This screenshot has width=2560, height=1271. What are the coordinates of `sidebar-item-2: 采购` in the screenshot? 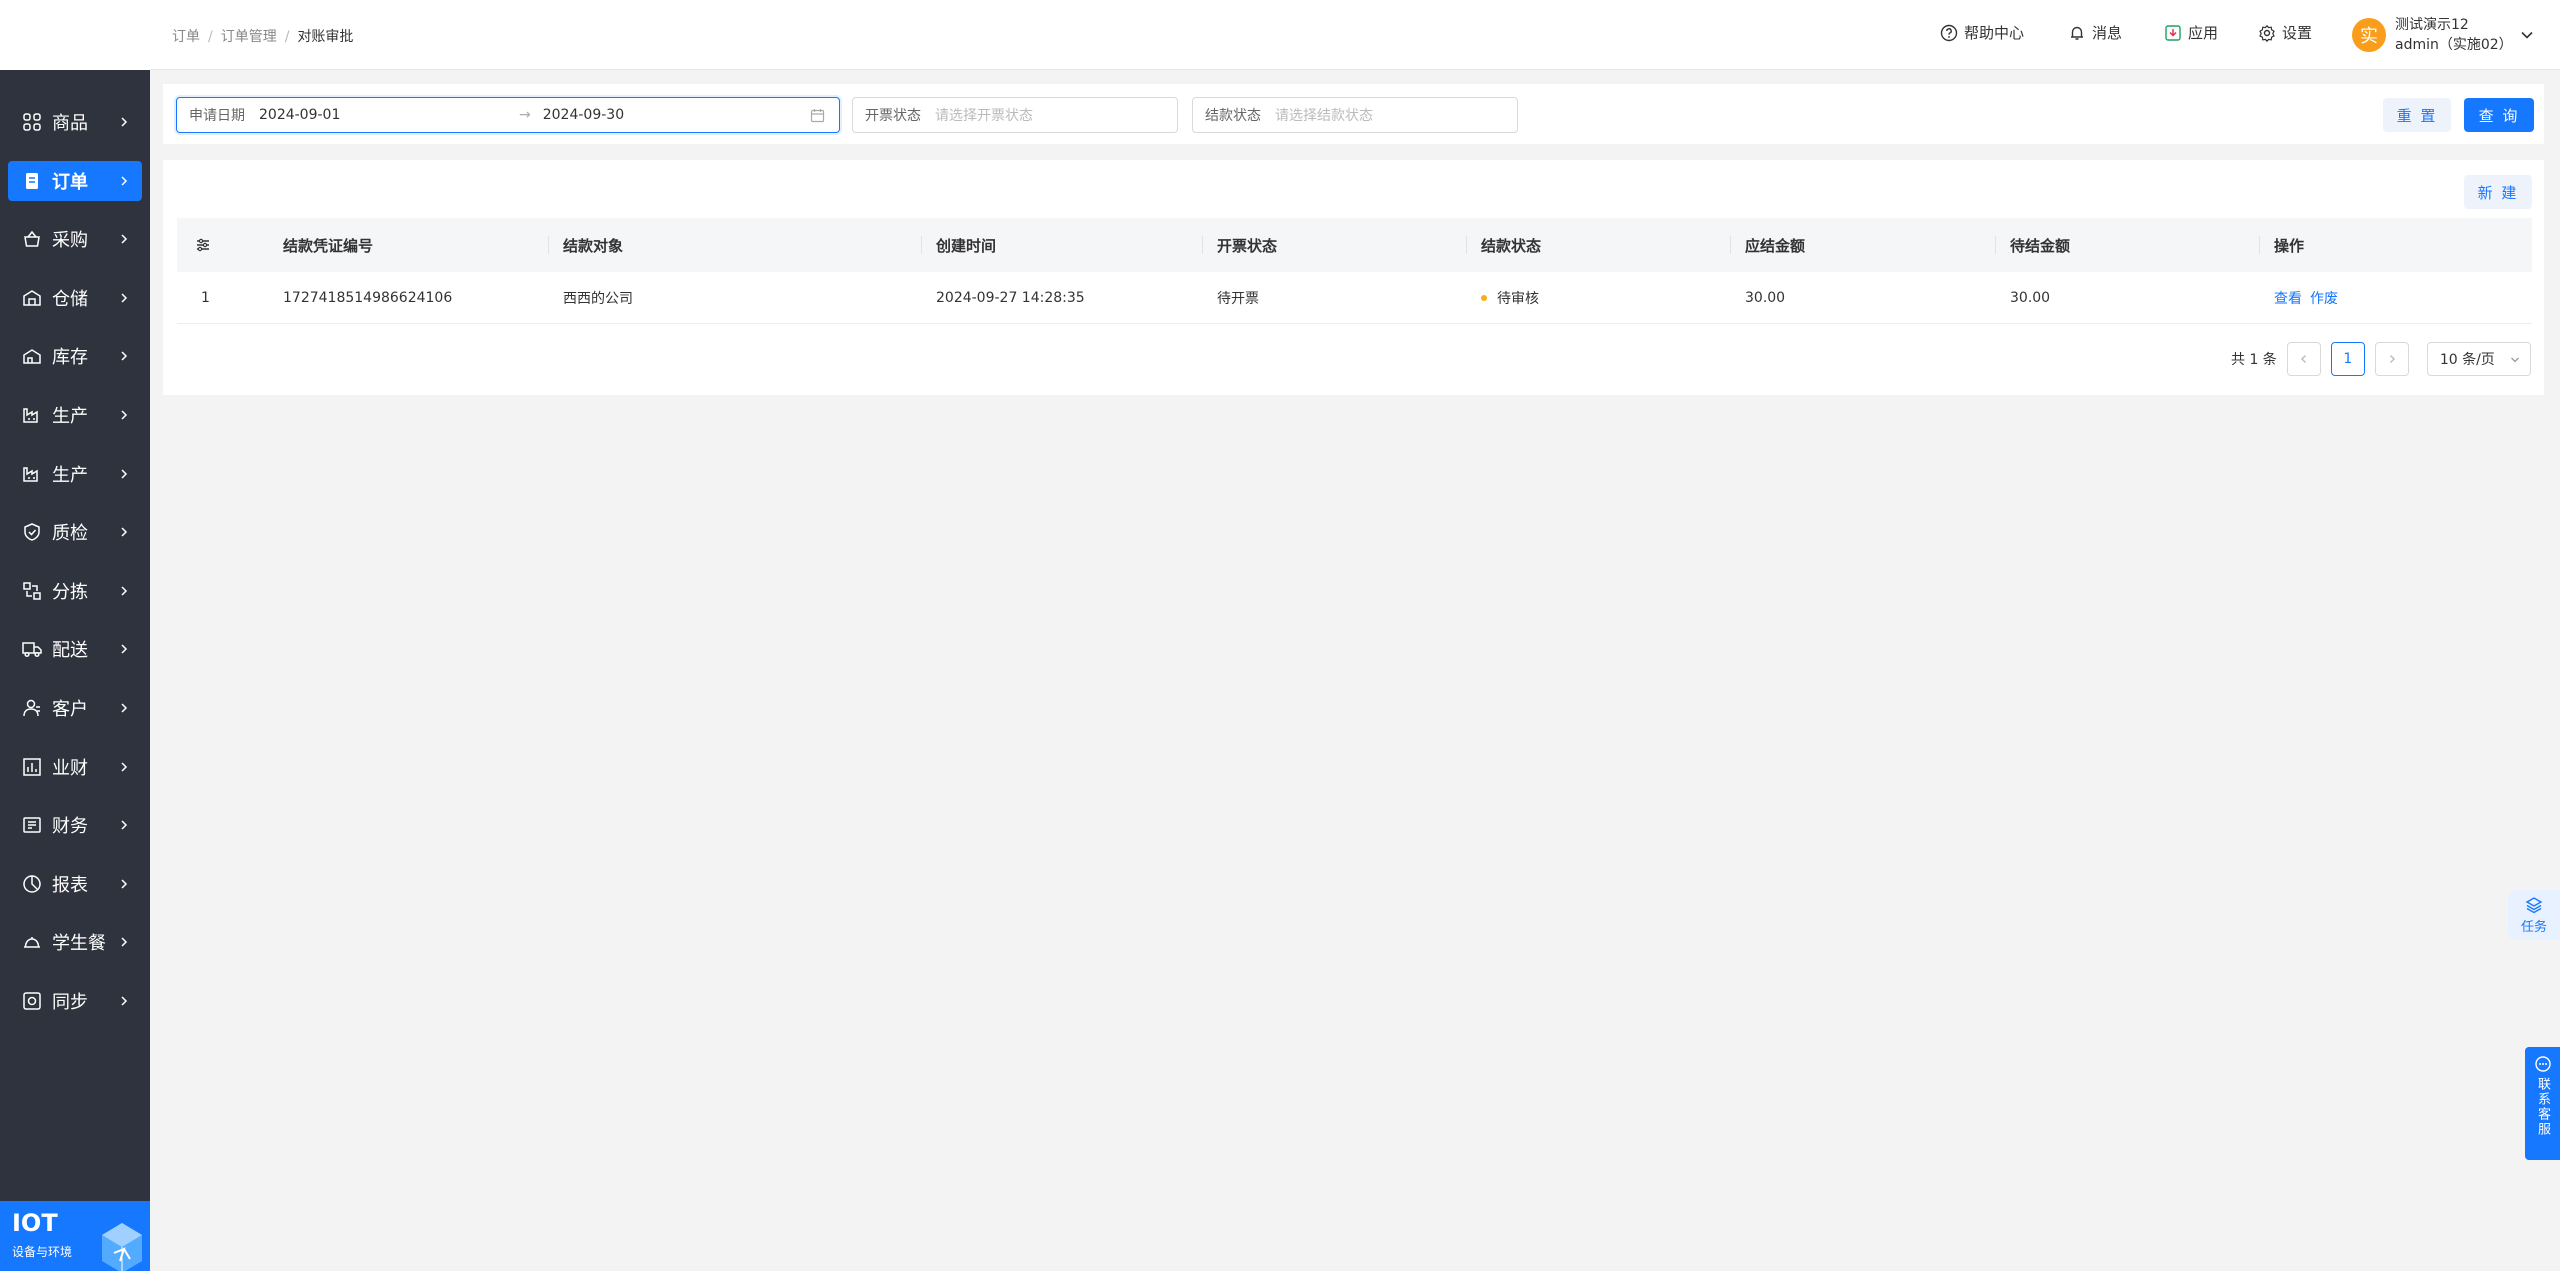 It's located at (75, 239).